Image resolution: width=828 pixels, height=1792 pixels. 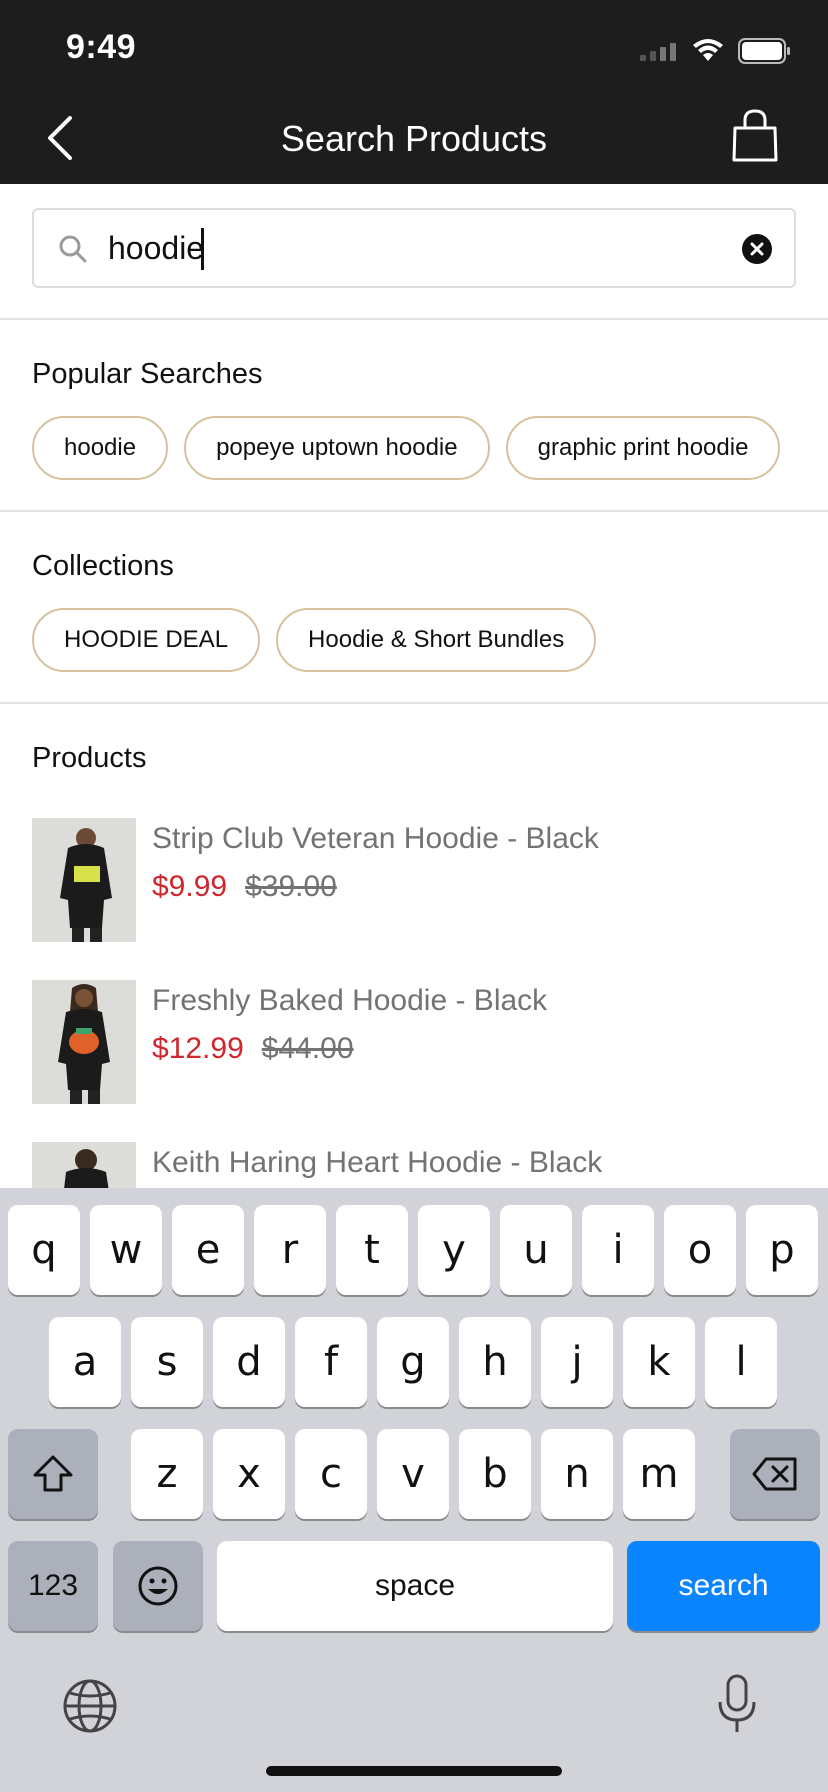 What do you see at coordinates (331, 1474) in the screenshot?
I see `key-c: c` at bounding box center [331, 1474].